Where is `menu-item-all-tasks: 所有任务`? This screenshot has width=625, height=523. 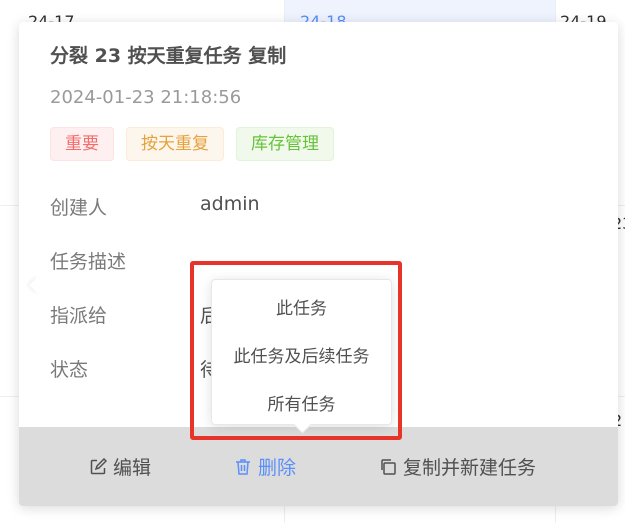 menu-item-all-tasks: 所有任务 is located at coordinates (301, 402).